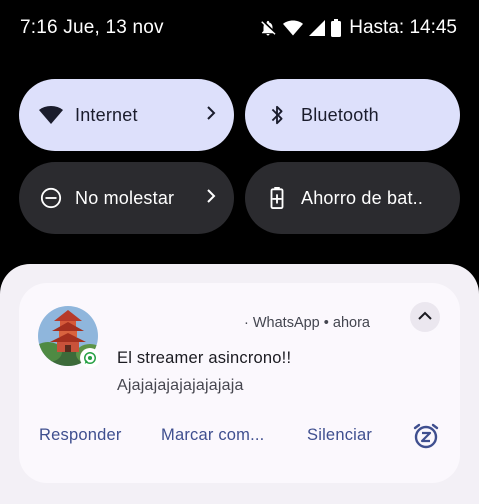  I want to click on cell-signal-icon, so click(317, 28).